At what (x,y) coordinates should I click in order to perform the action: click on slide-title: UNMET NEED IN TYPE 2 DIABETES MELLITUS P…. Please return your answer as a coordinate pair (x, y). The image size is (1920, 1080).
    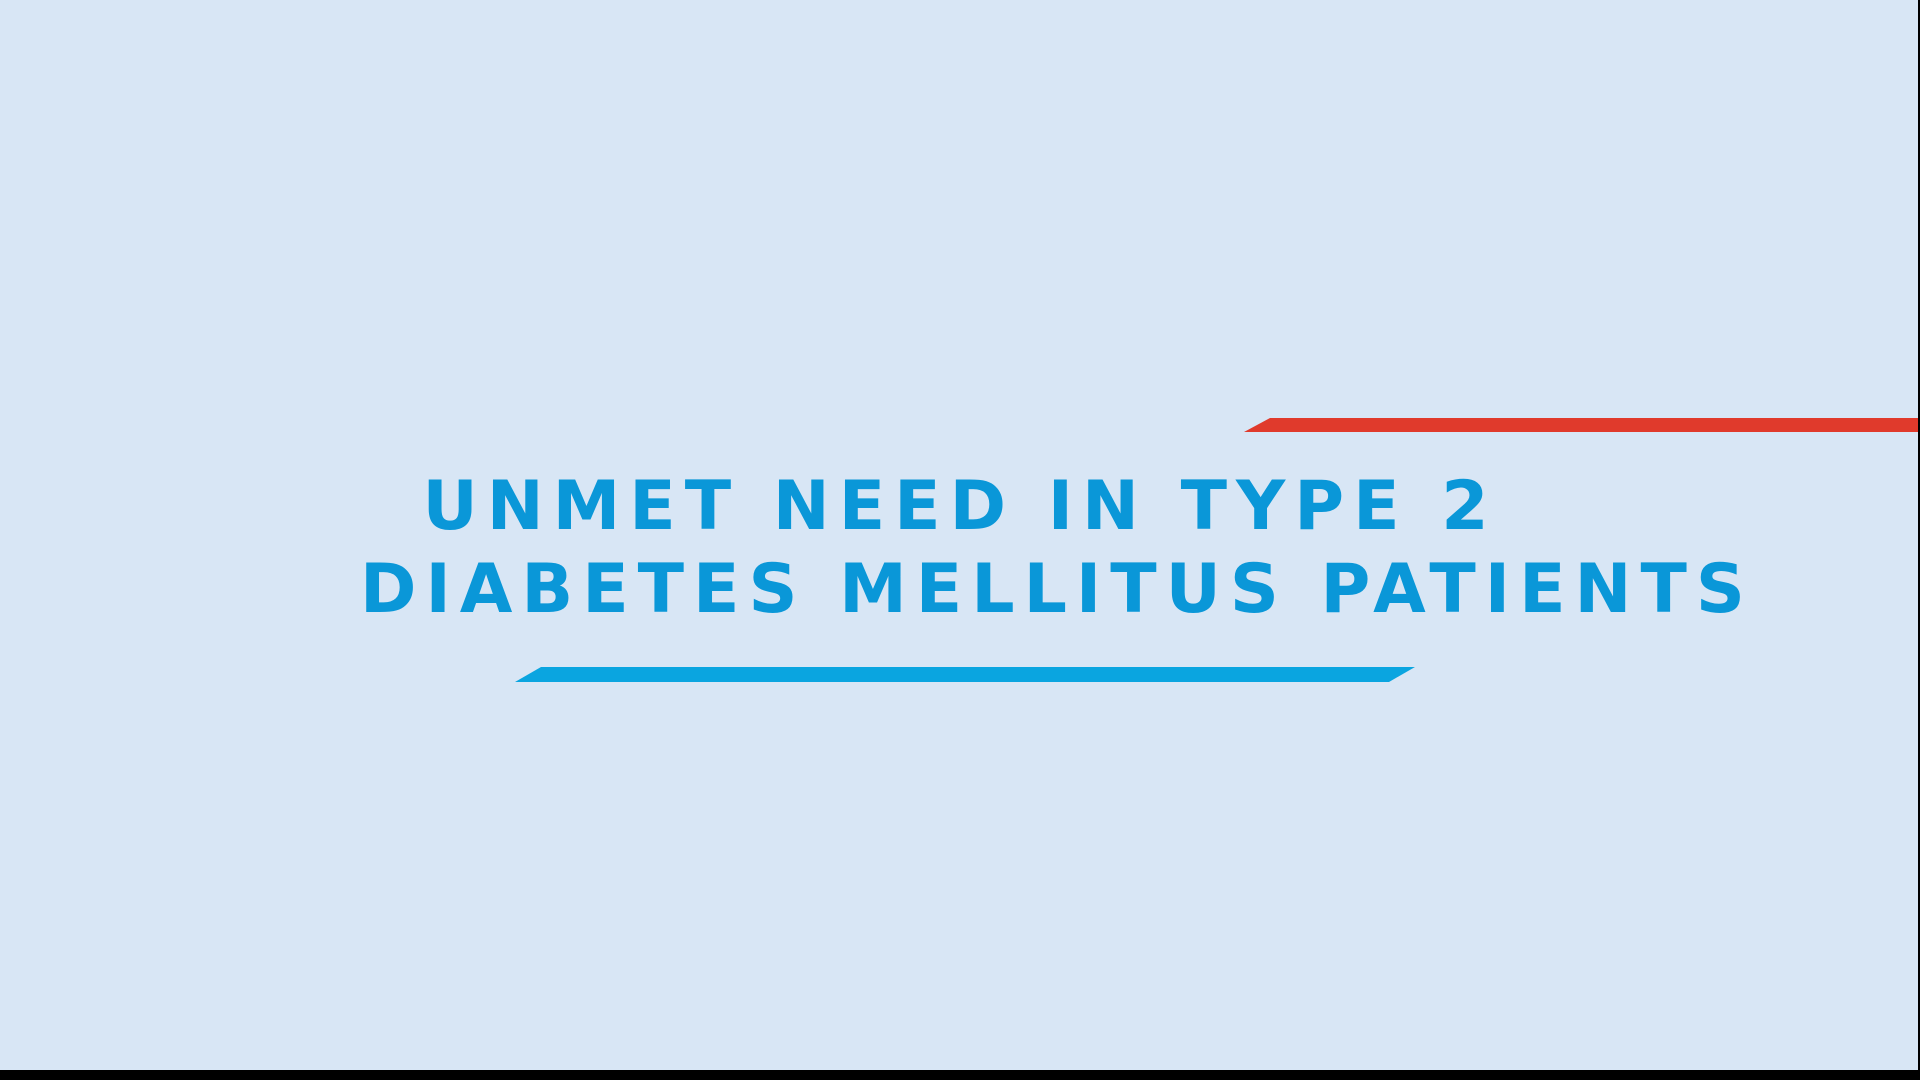
    Looking at the image, I should click on (1057, 548).